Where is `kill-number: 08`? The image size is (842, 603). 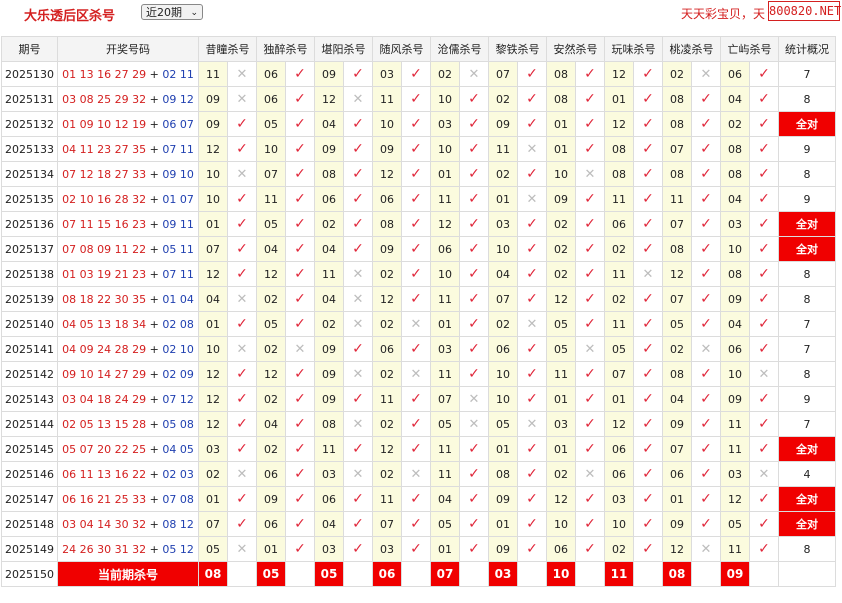
kill-number: 08 is located at coordinates (561, 74).